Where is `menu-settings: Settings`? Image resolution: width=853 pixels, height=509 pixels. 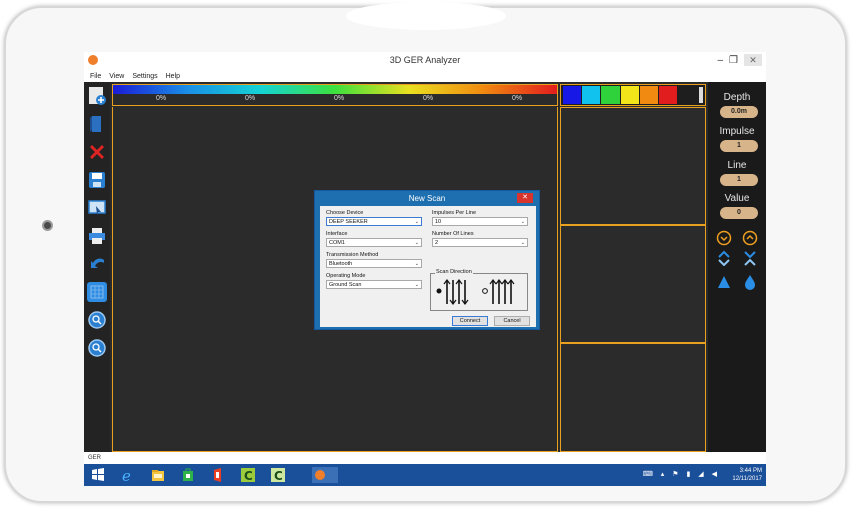
menu-settings: Settings is located at coordinates (144, 76).